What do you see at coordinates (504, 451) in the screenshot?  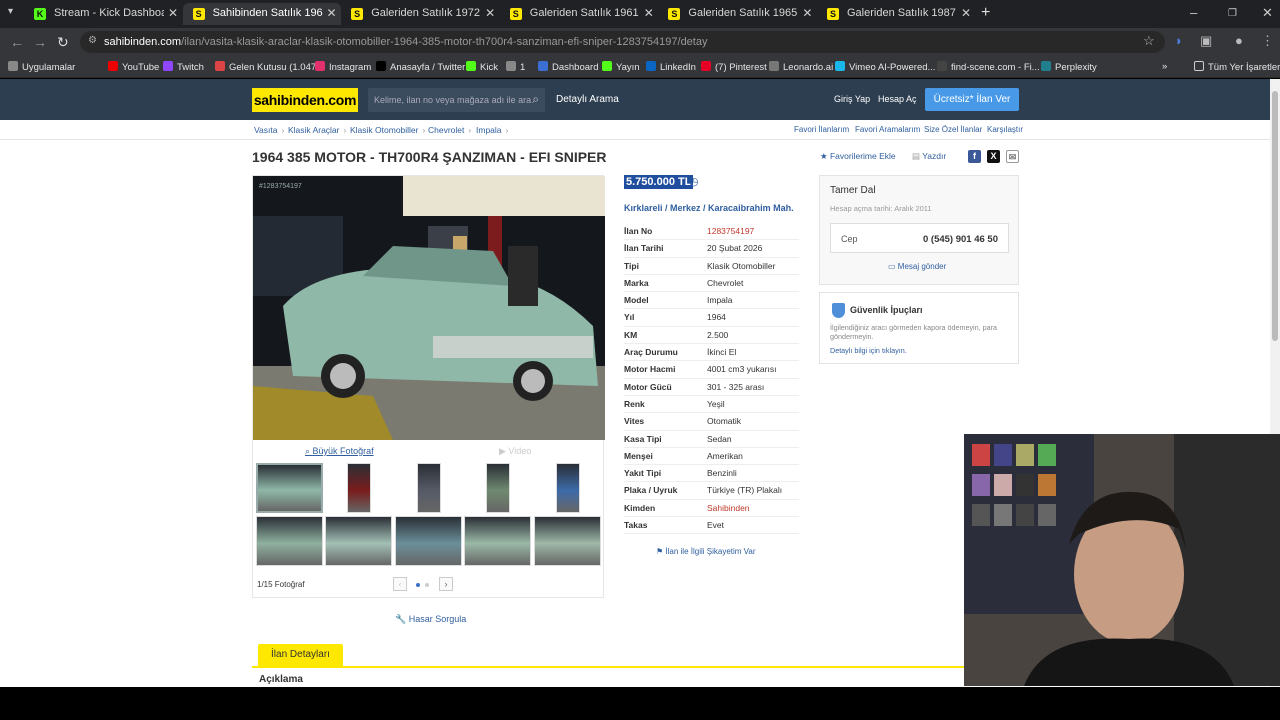 I see `play-icon: ▶` at bounding box center [504, 451].